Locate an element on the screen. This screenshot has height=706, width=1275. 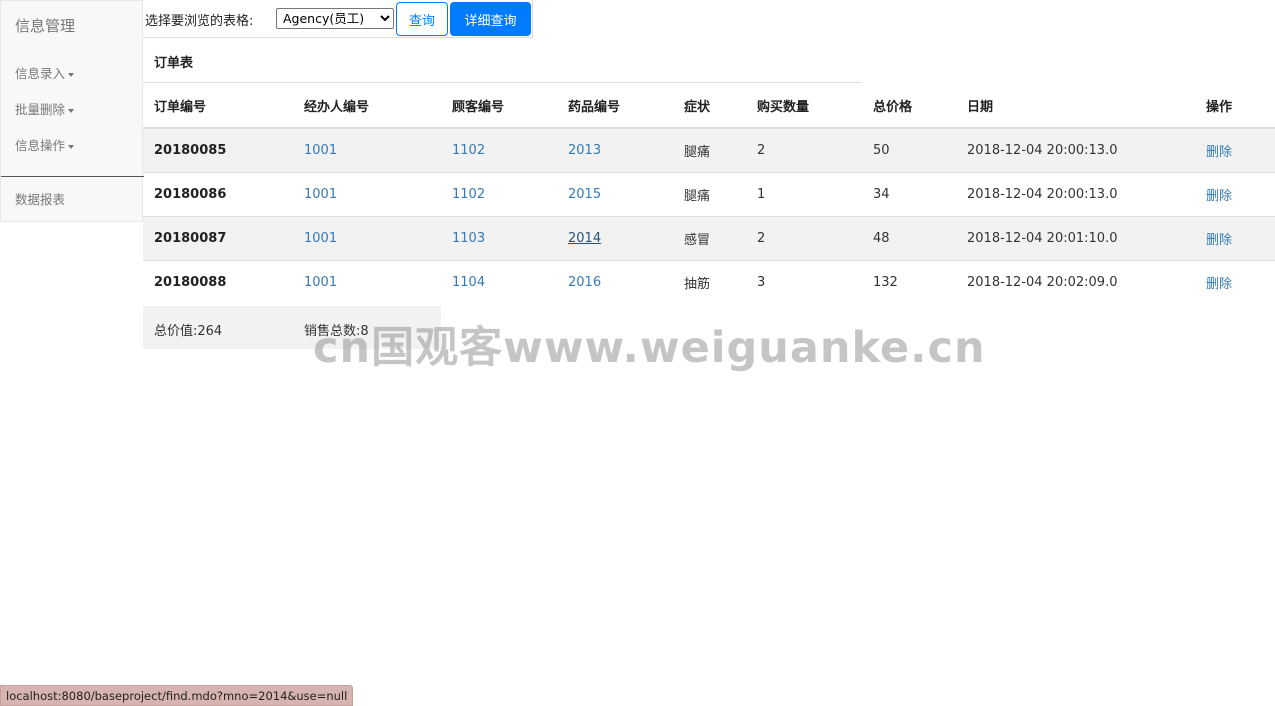
menu-item-data-operation: 信息操作 is located at coordinates (45, 144).